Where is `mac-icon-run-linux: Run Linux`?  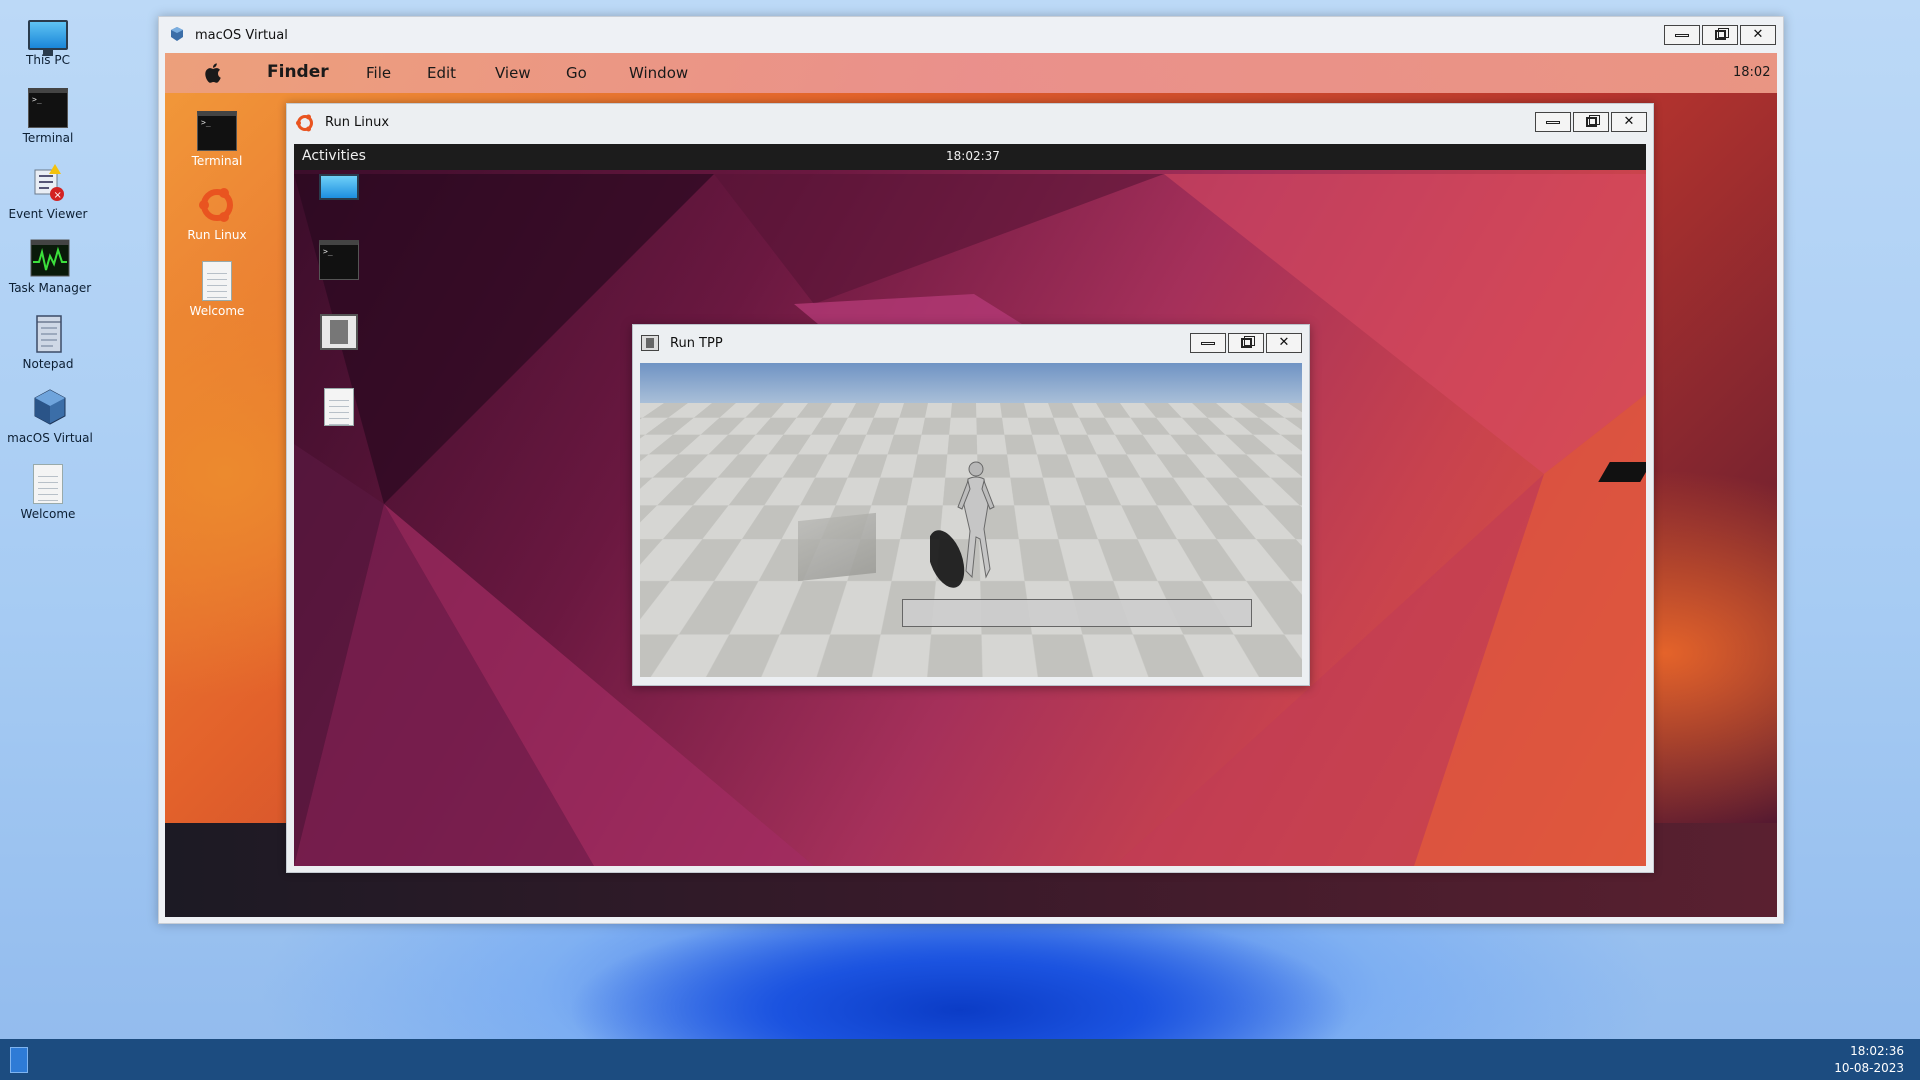
mac-icon-run-linux: Run Linux is located at coordinates (217, 213).